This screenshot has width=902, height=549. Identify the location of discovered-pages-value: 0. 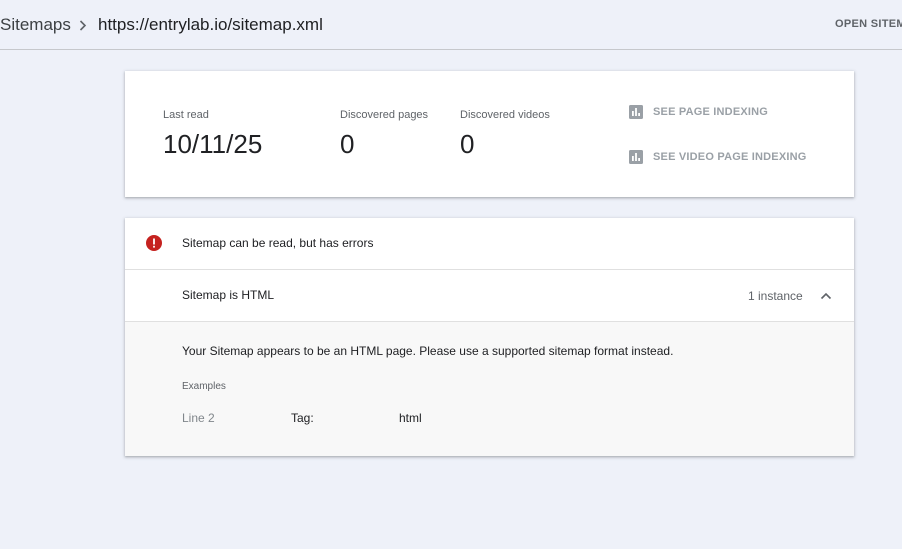
(347, 144).